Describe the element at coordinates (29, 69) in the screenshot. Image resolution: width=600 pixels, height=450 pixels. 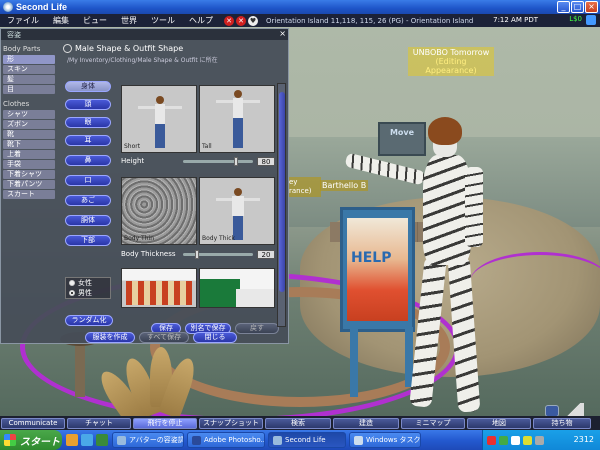
I see `sidebar-item-skin: スキン` at that location.